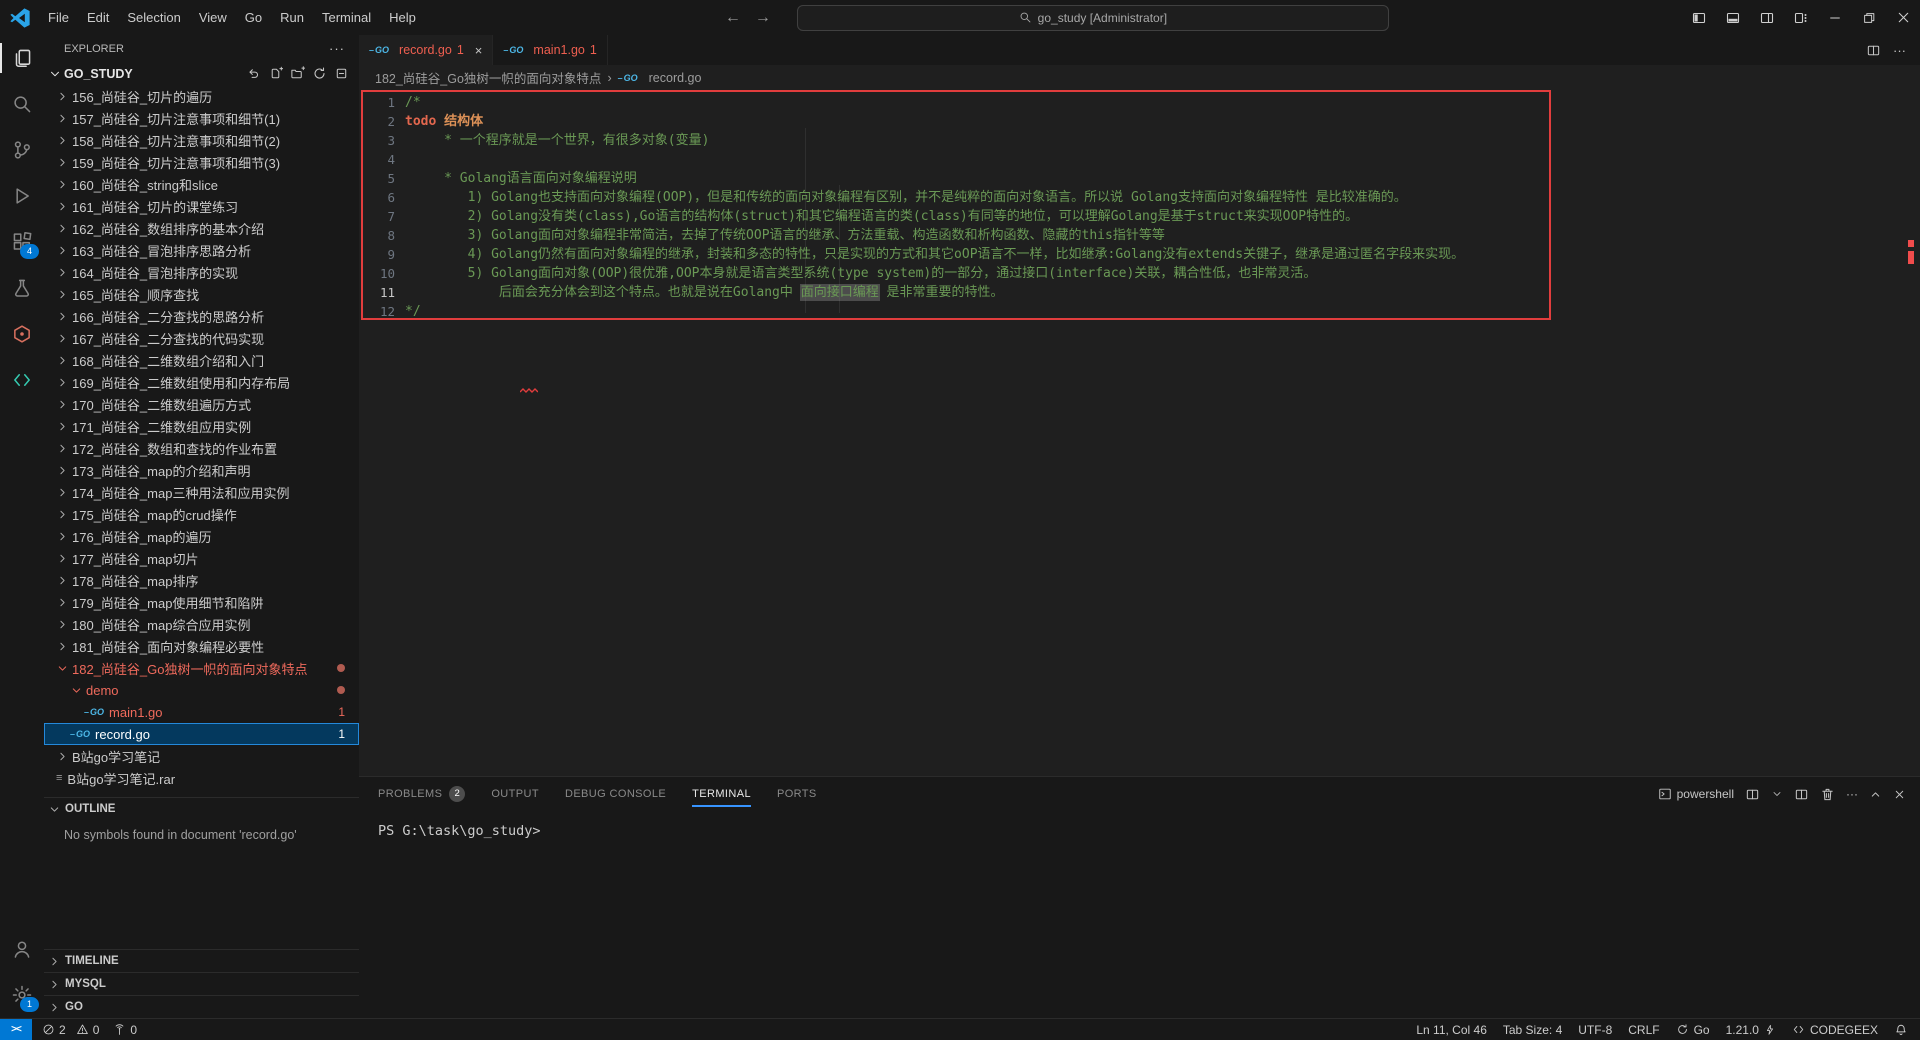  Describe the element at coordinates (253, 73) in the screenshot. I see `undo-icon` at that location.